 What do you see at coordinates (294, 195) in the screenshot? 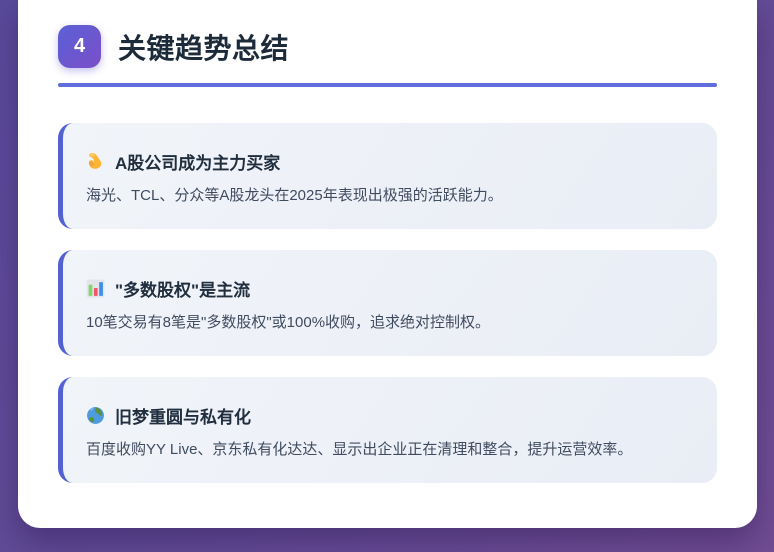
I see `card-body: 海光、TCL、分众等A股龙头在2025年表现出极强的活跃能力。` at bounding box center [294, 195].